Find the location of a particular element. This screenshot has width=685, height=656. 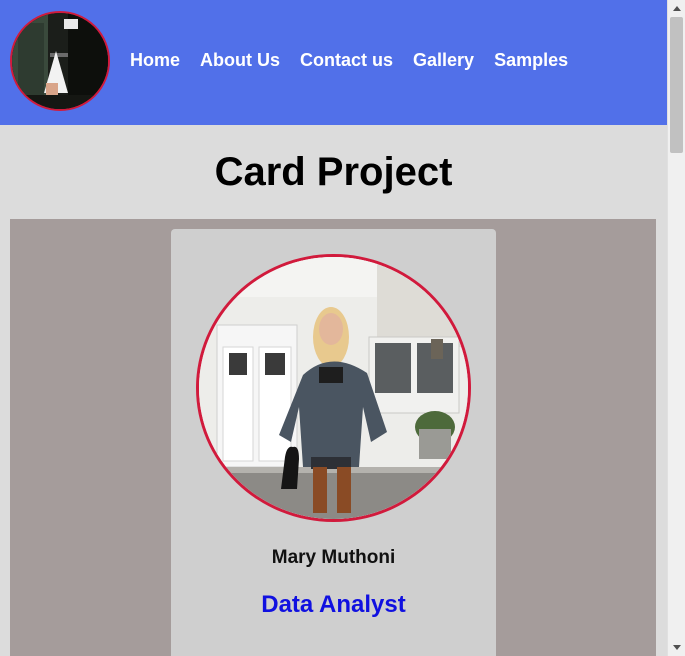

page-title: Card Project is located at coordinates (333, 172).